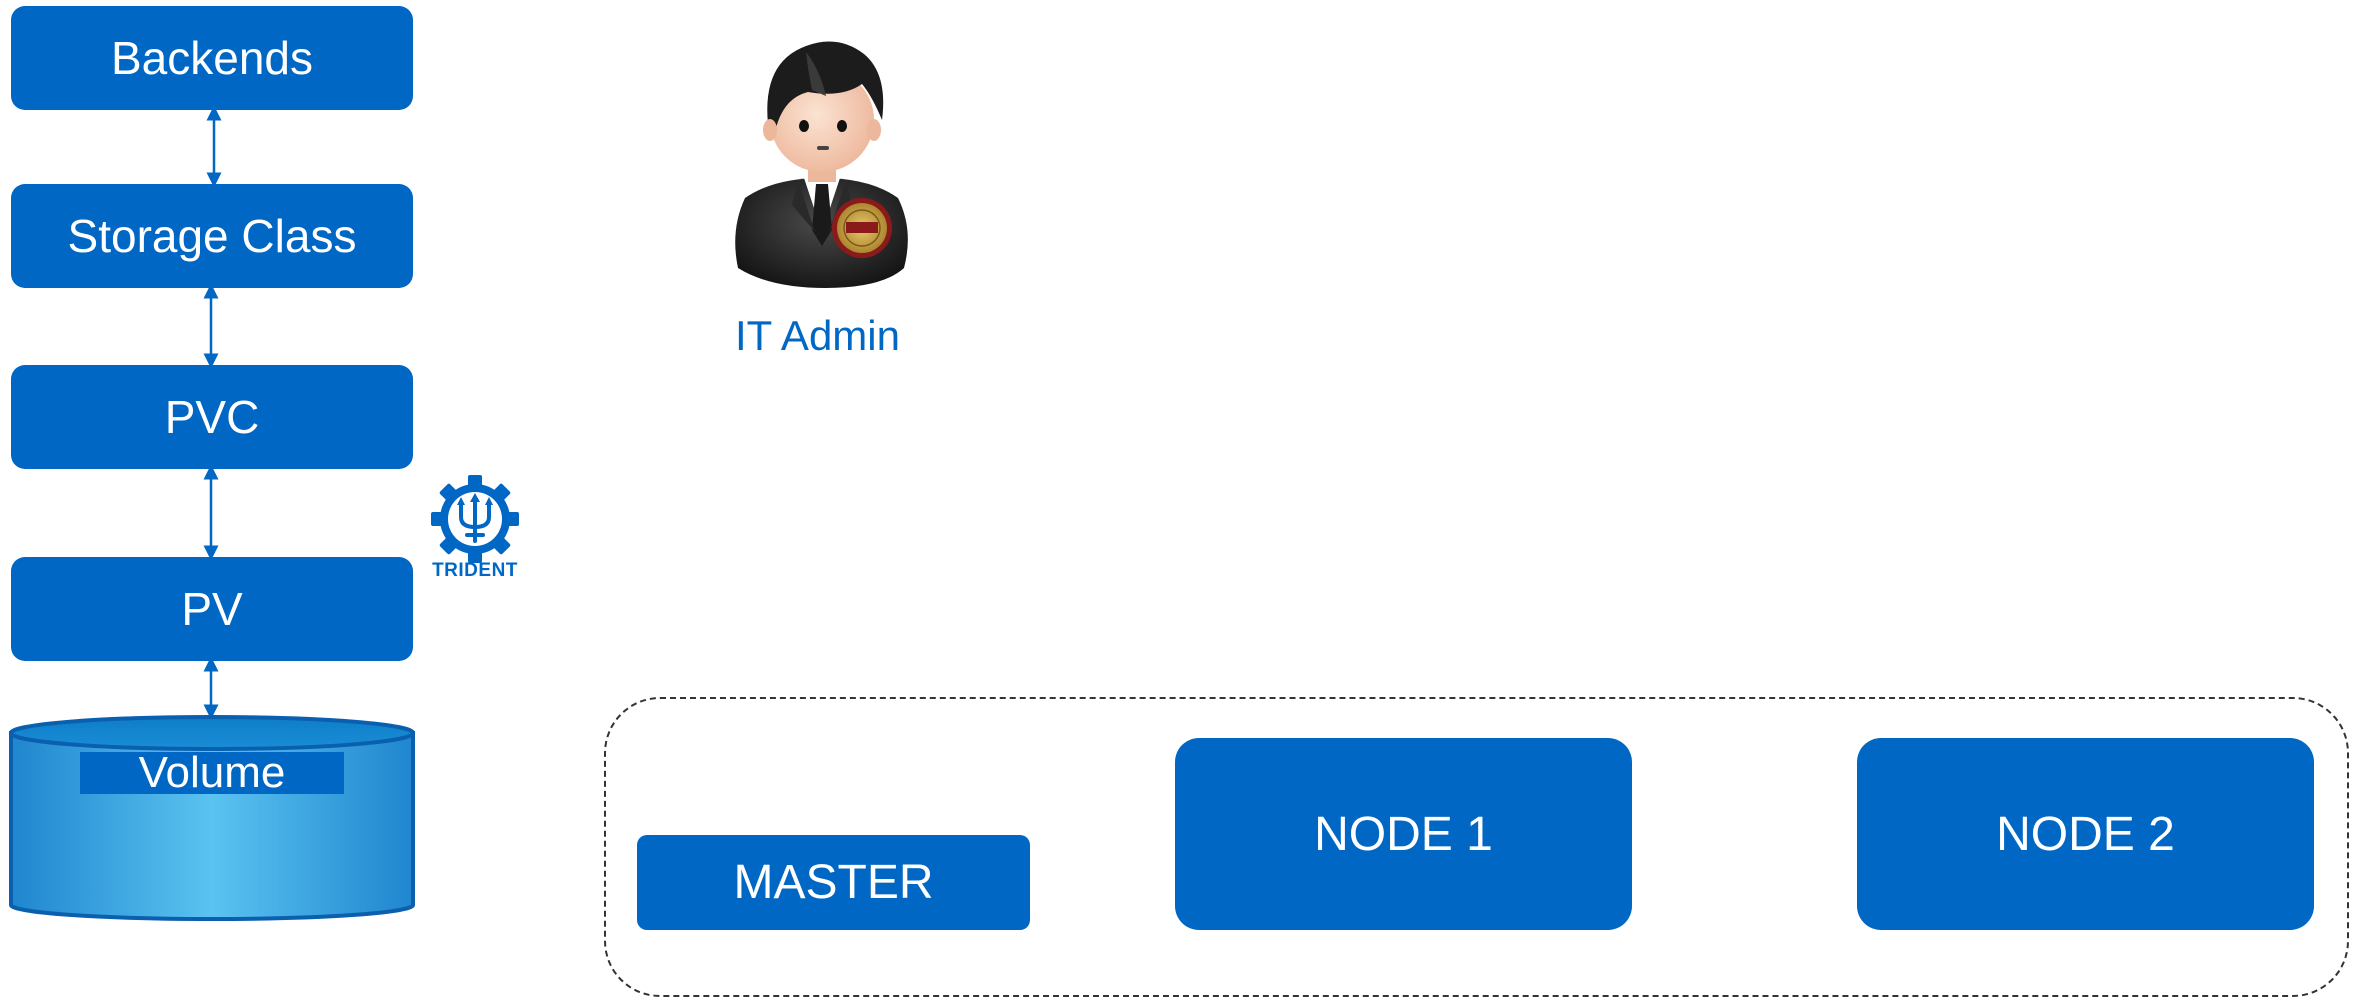 The width and height of the screenshot is (2361, 997). What do you see at coordinates (475, 519) in the screenshot?
I see `trident-logo-icon` at bounding box center [475, 519].